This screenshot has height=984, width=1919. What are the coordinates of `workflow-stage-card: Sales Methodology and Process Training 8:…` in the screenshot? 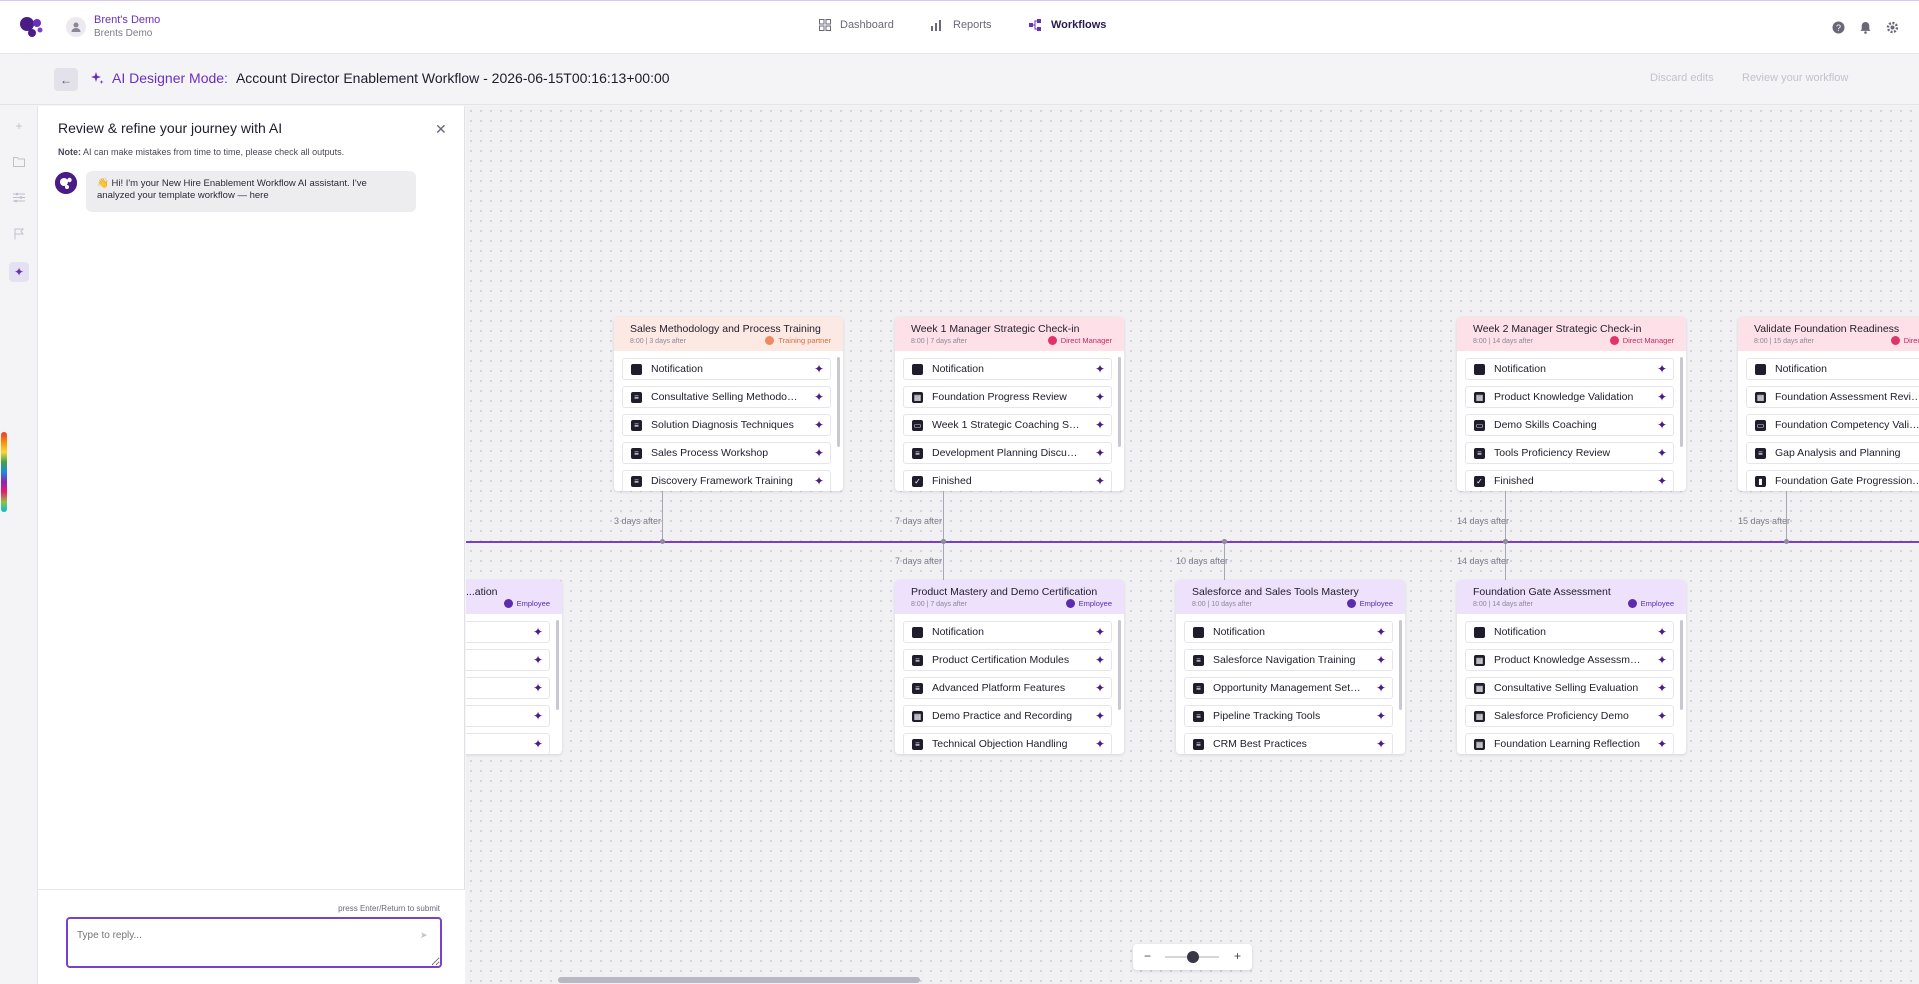 It's located at (728, 404).